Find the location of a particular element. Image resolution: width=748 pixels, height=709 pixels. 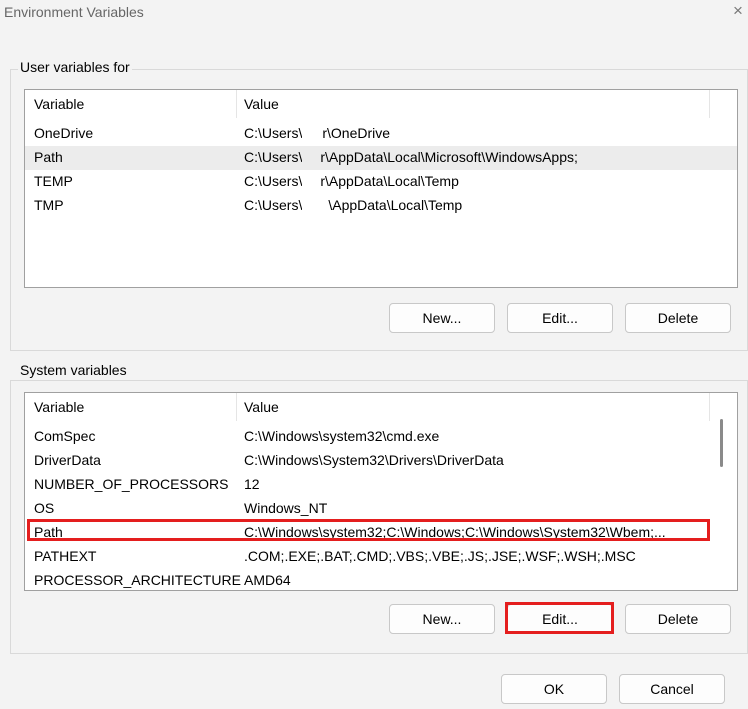

system-variables-label: System variables is located at coordinates (73, 370).